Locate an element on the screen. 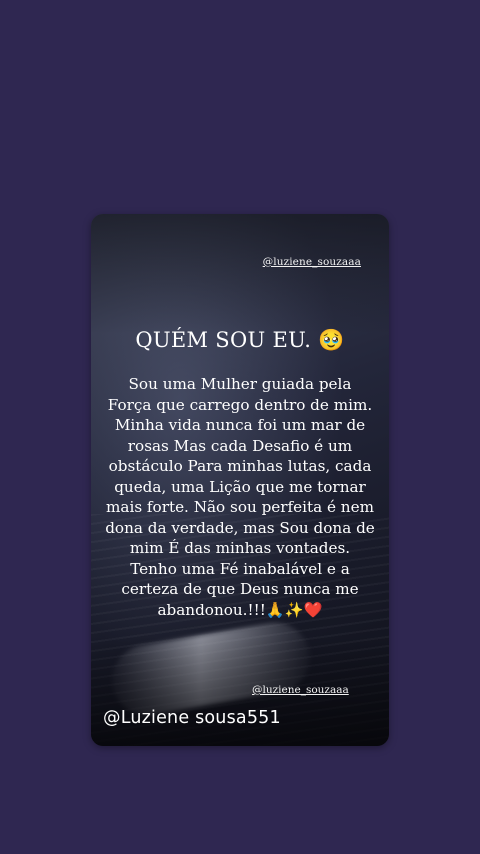  author-watermark: @Luziene sousa551 is located at coordinates (192, 718).